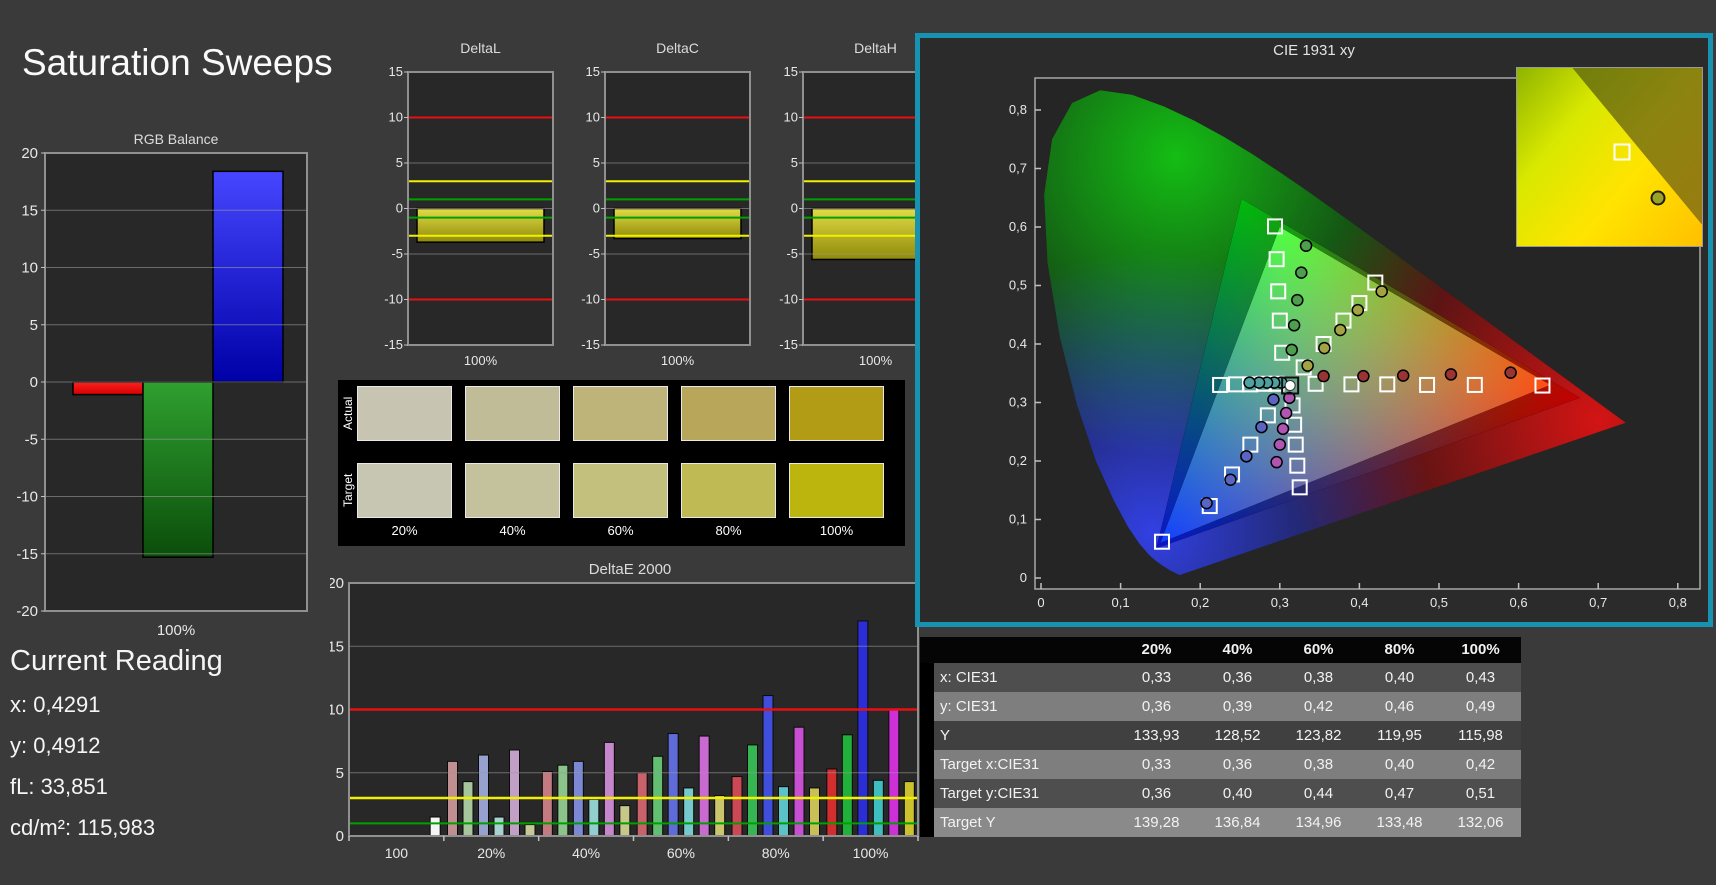 This screenshot has height=885, width=1716. I want to click on deltae-bar-100%-yellow, so click(909, 809).